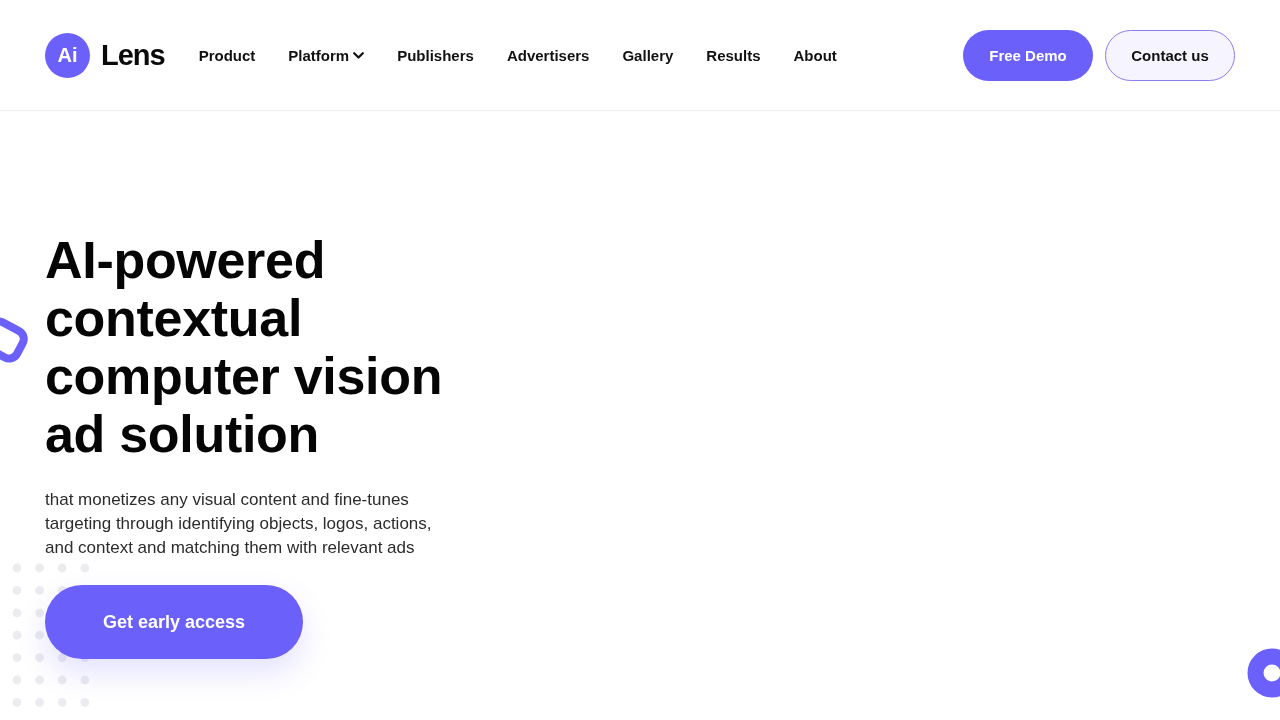 Image resolution: width=1280 pixels, height=720 pixels. I want to click on hero-description: that monetizes any visual content and fine-tunes targeting through identifying objects, logos, actions, and context and matching them with relevant ads, so click(239, 524).